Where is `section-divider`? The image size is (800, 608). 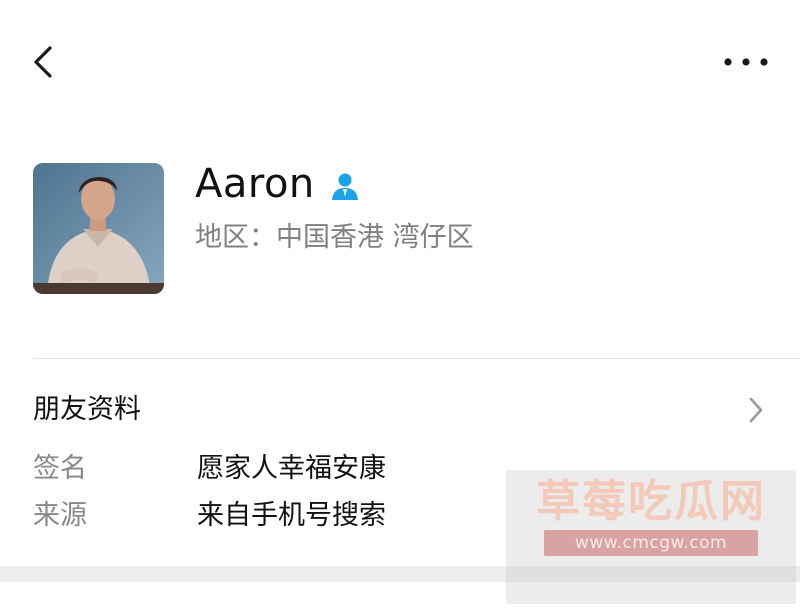
section-divider is located at coordinates (416, 358).